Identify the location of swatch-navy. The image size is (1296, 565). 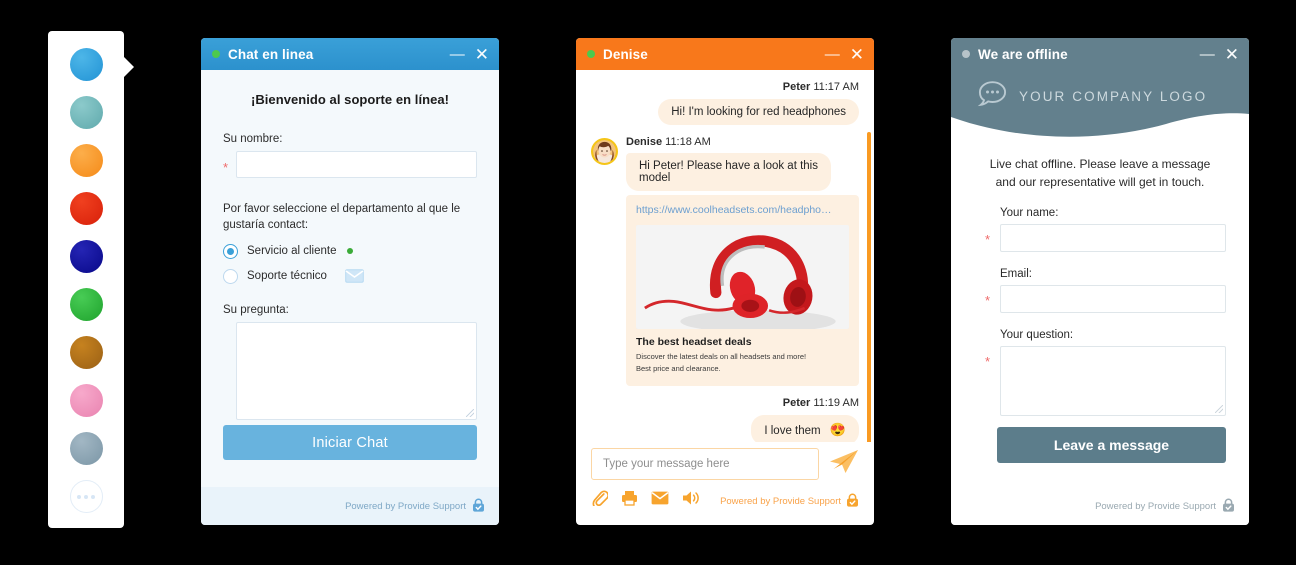
(86, 256).